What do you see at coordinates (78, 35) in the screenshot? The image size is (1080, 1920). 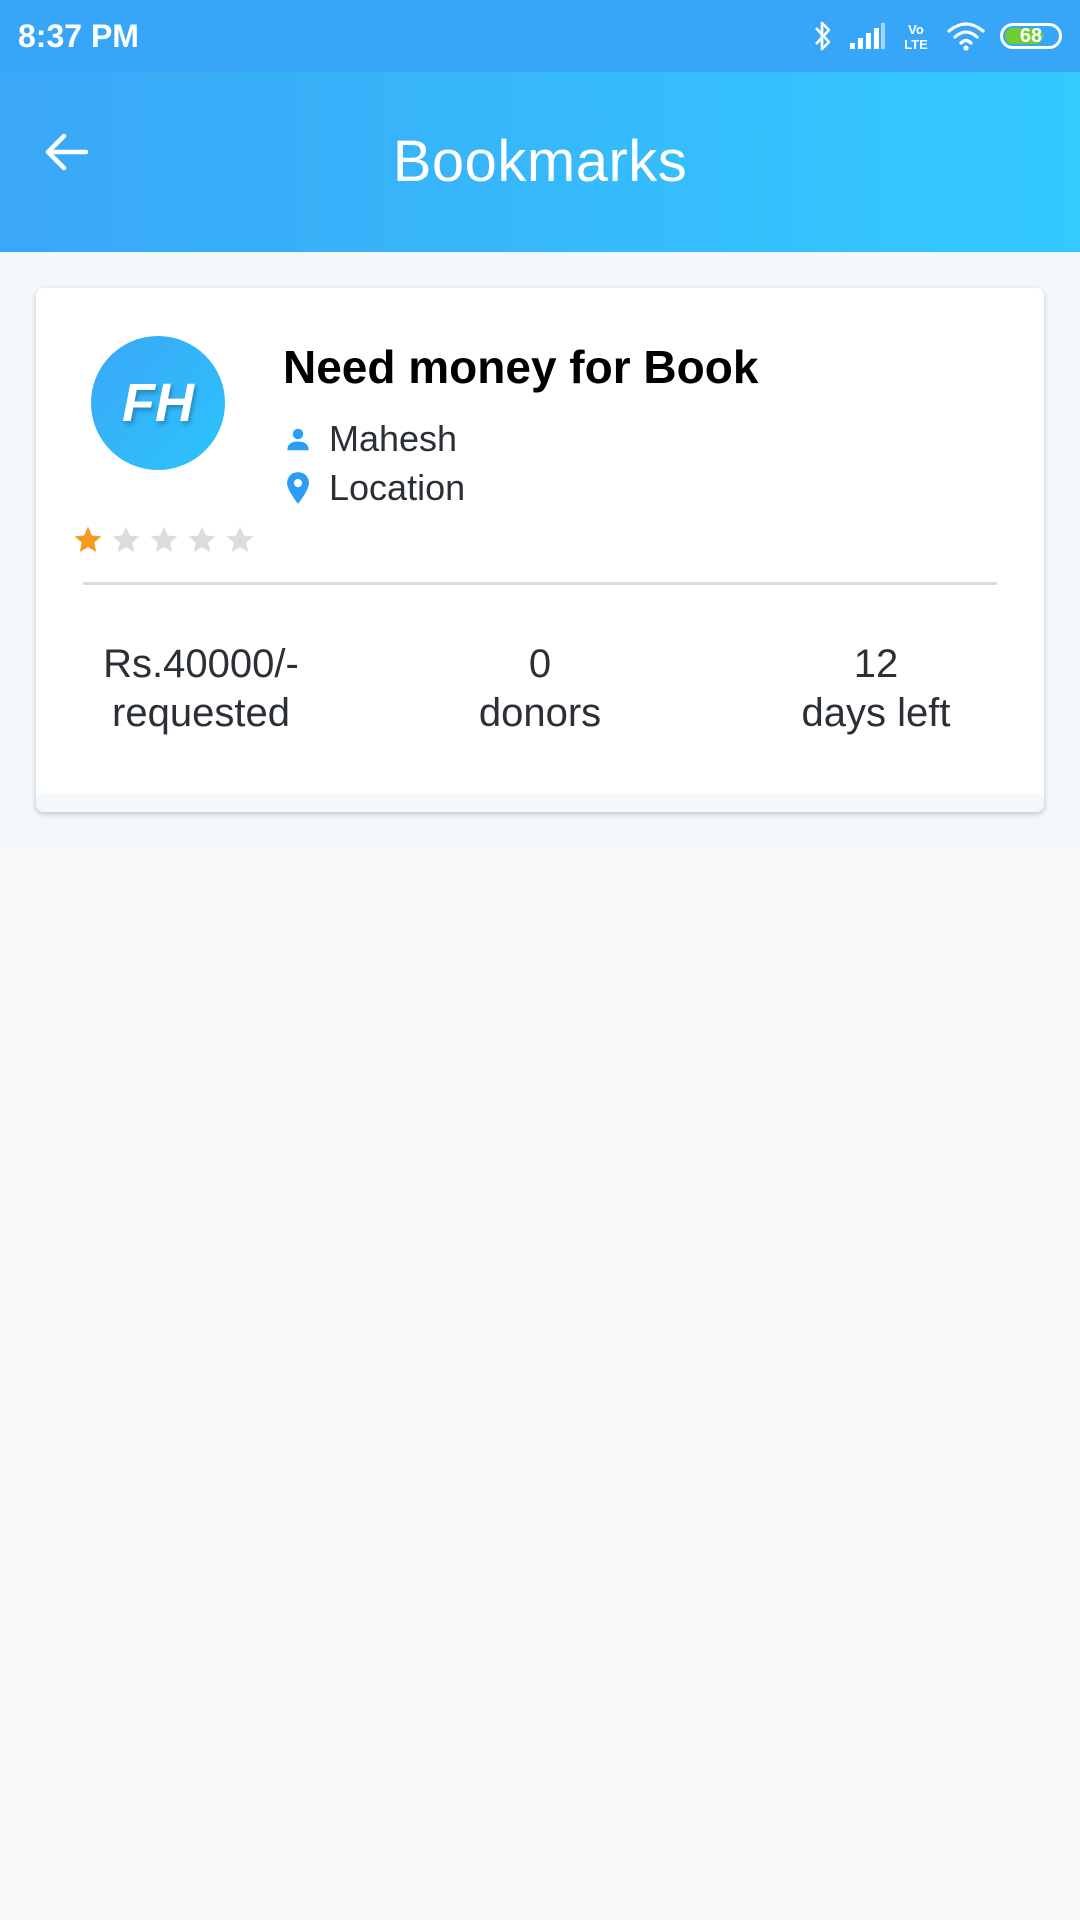 I see `status-time: 8:37 PM` at bounding box center [78, 35].